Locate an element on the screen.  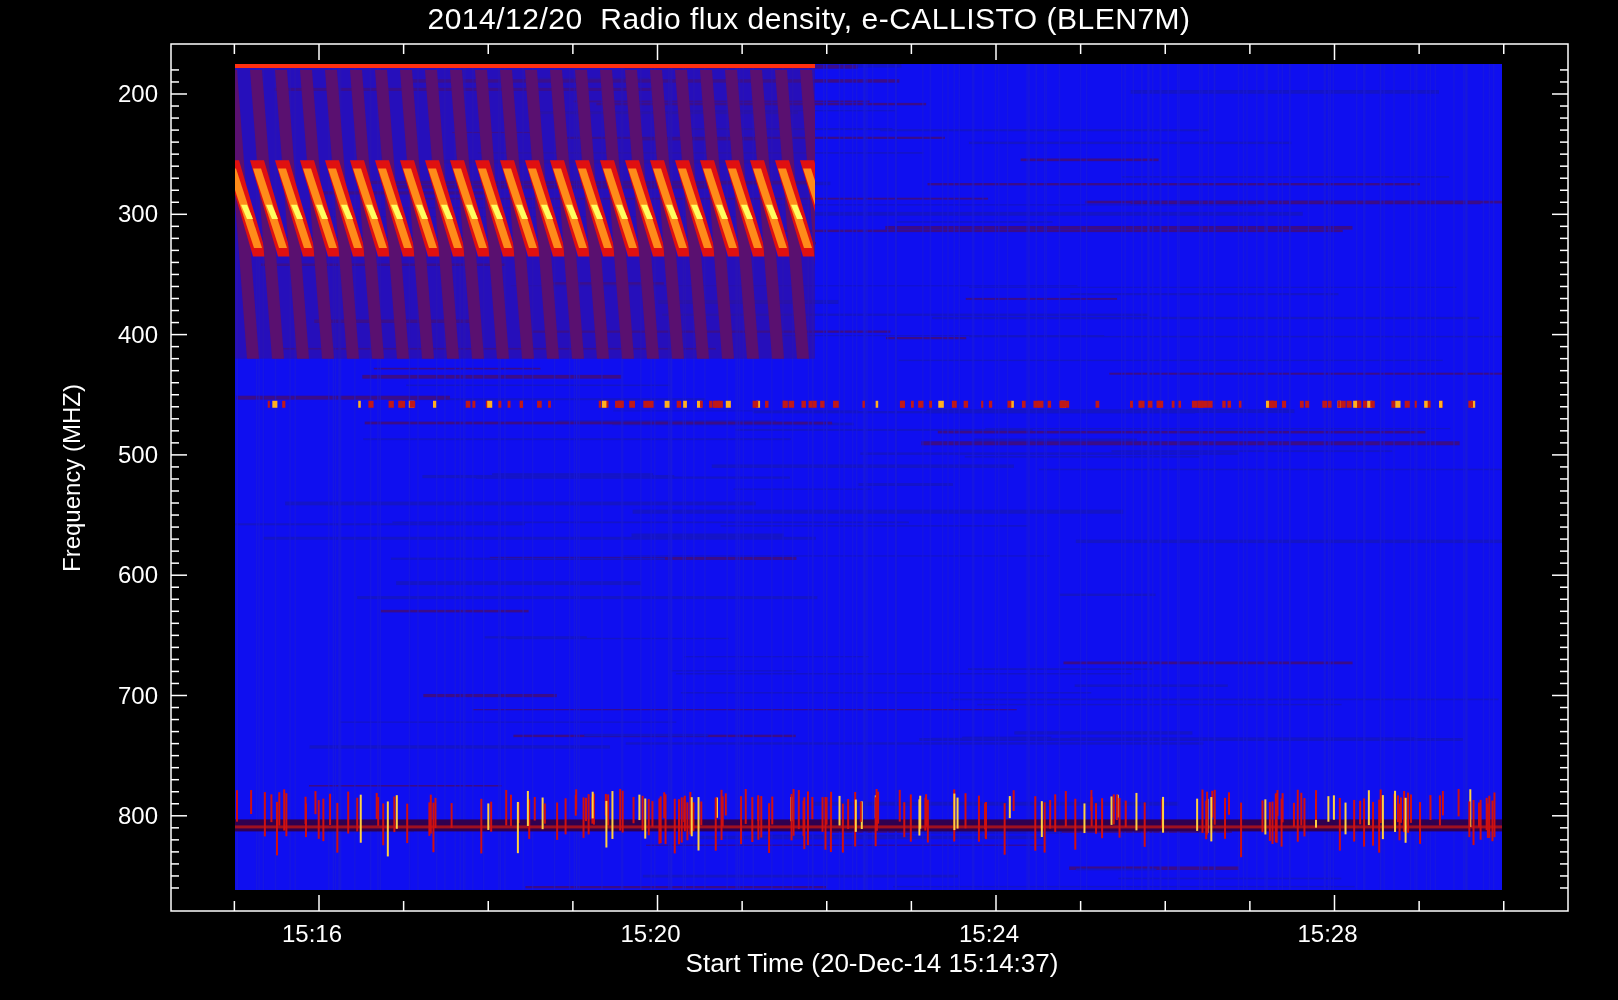
chart-title: 2014/12/20 Radio flux density, e-CALLISTO (BLEN7M) is located at coordinates (809, 19).